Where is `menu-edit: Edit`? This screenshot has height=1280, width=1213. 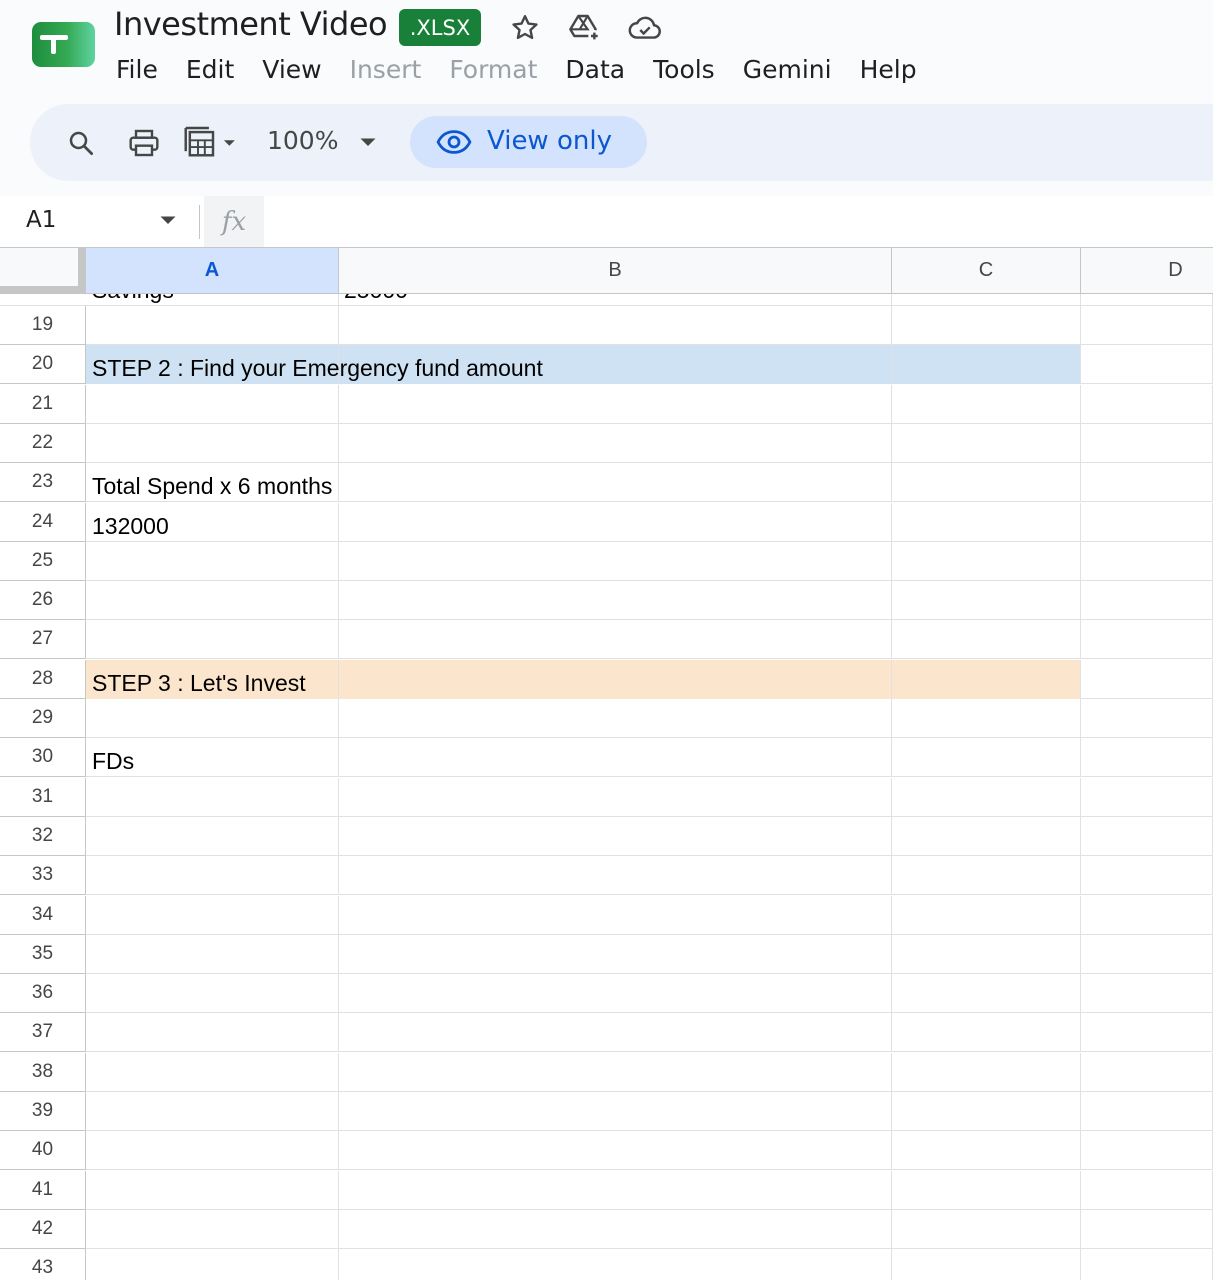 menu-edit: Edit is located at coordinates (210, 69).